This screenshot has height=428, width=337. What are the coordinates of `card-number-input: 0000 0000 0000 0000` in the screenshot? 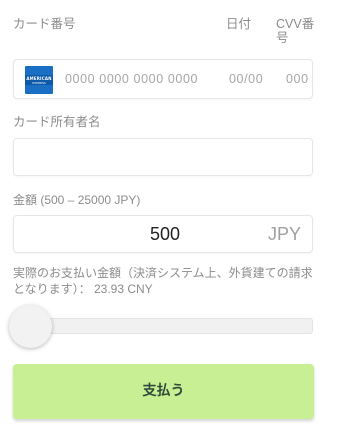 It's located at (131, 79).